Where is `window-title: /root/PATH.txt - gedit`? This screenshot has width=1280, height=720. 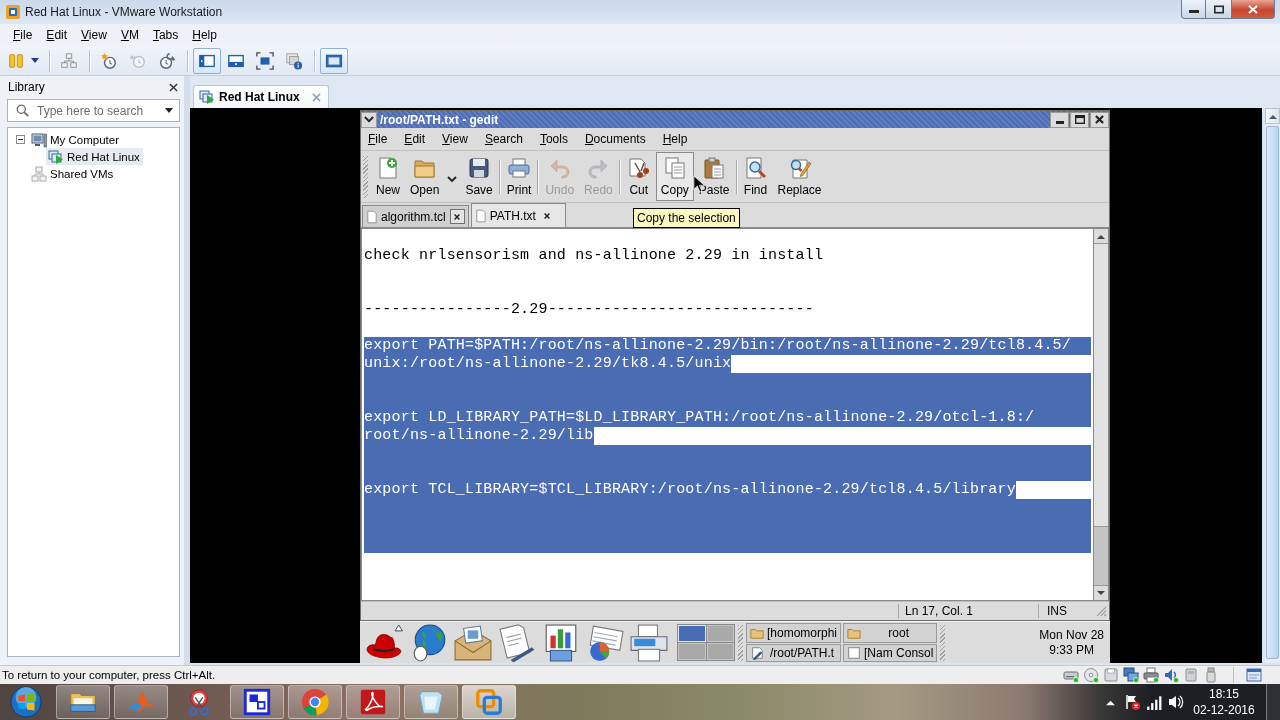 window-title: /root/PATH.txt - gedit is located at coordinates (439, 119).